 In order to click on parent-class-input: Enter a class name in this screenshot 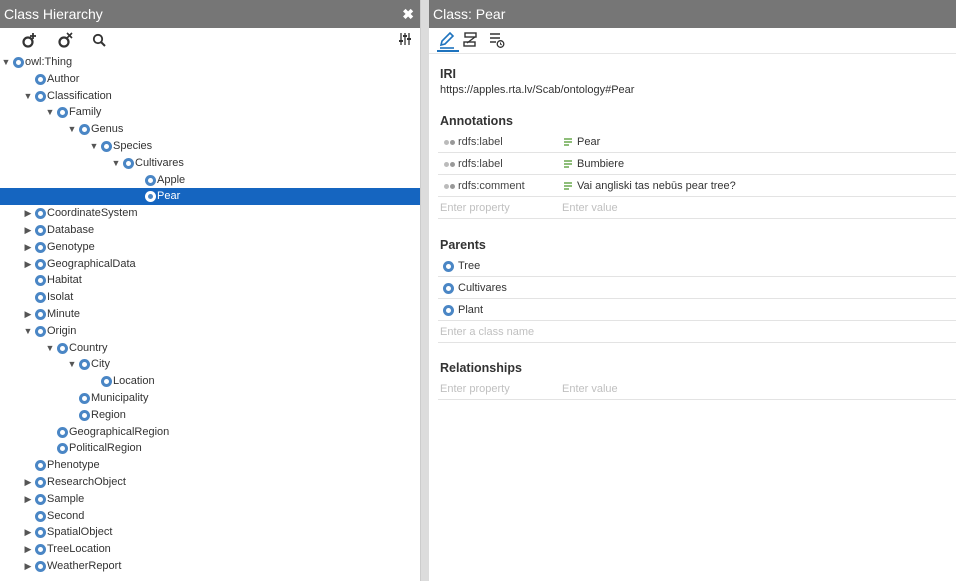, I will do `click(487, 332)`.